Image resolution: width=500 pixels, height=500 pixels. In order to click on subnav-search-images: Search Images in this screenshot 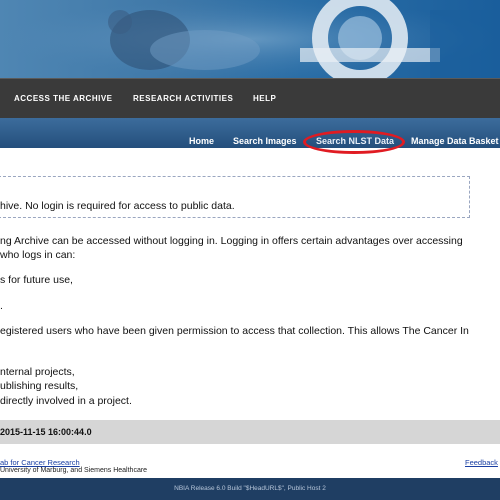, I will do `click(265, 141)`.